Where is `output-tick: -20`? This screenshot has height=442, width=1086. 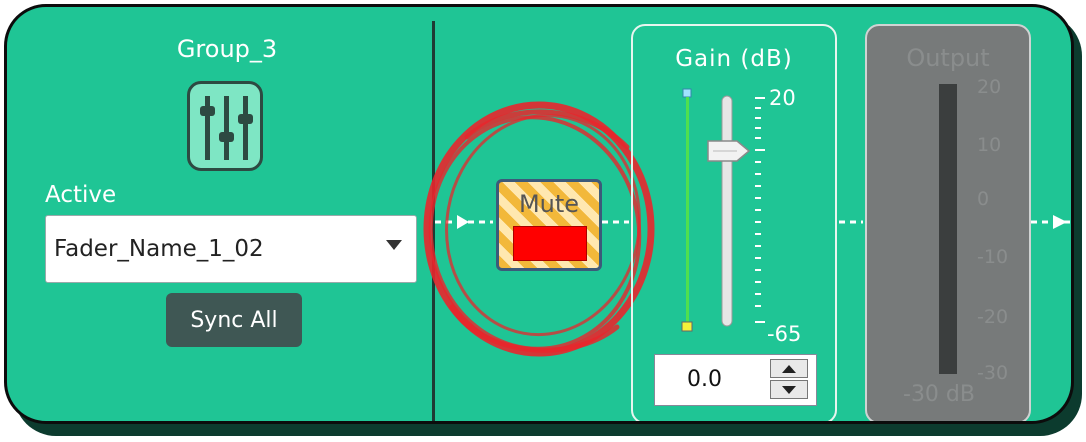
output-tick: -20 is located at coordinates (993, 317).